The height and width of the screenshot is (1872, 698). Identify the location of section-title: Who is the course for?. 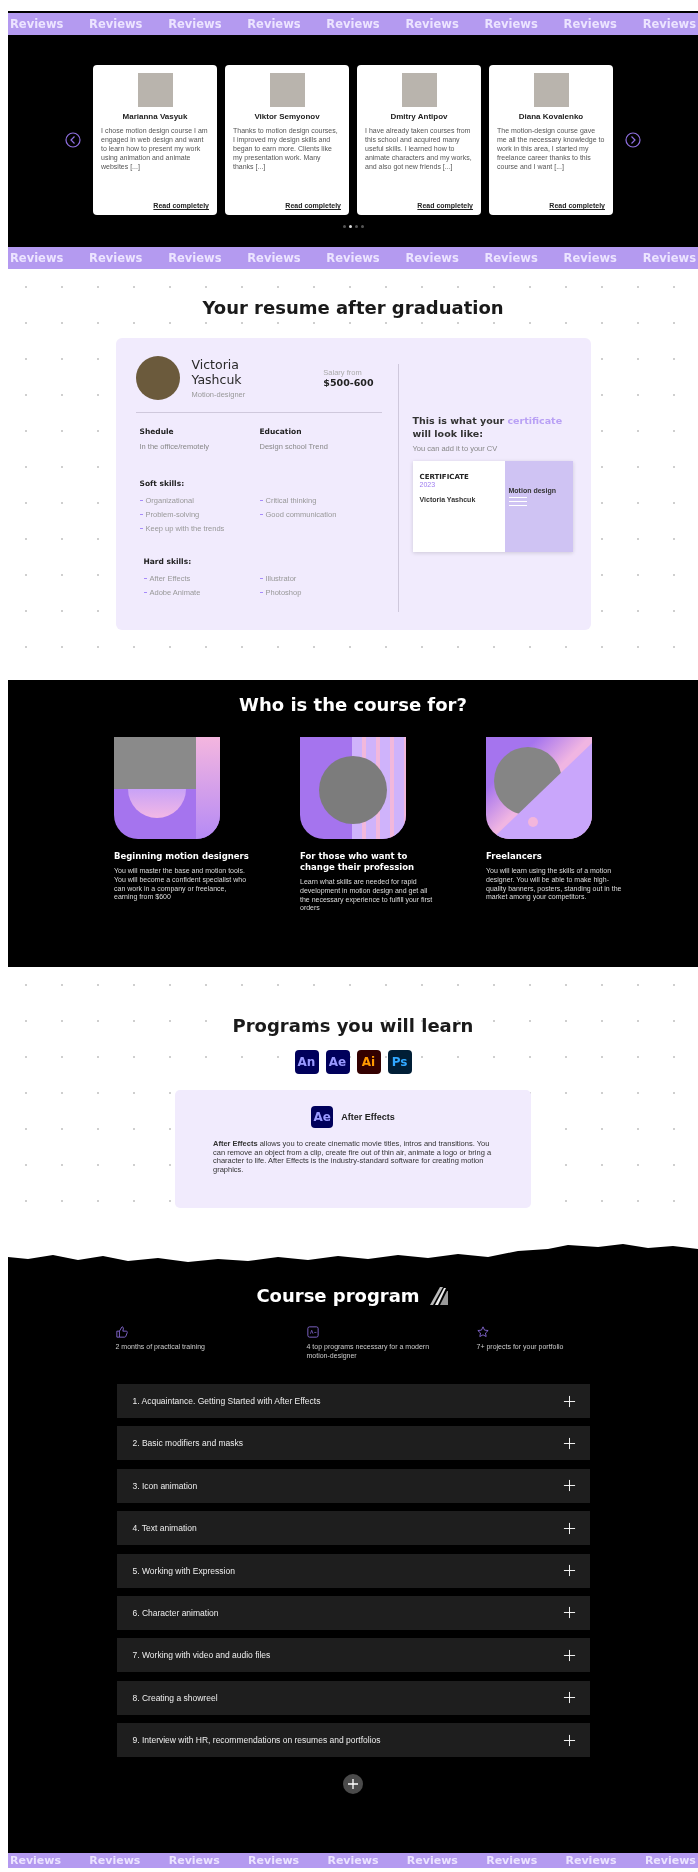
(353, 704).